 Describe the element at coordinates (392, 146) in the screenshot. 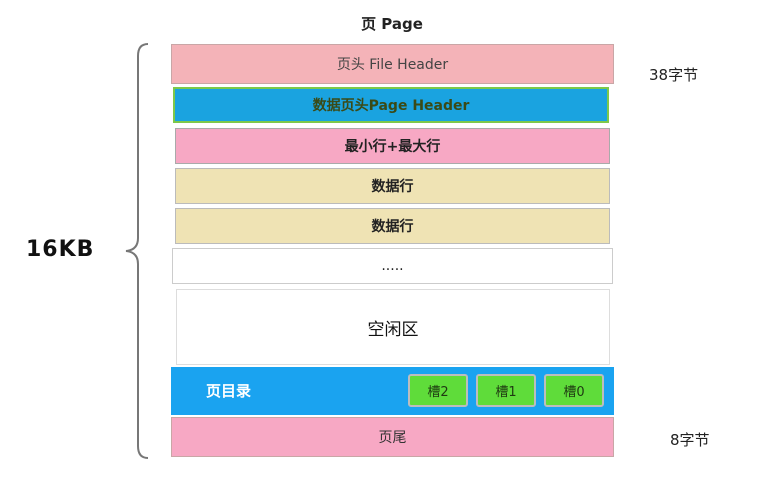

I see `min-max-rows-block: 最小行+最大行` at that location.